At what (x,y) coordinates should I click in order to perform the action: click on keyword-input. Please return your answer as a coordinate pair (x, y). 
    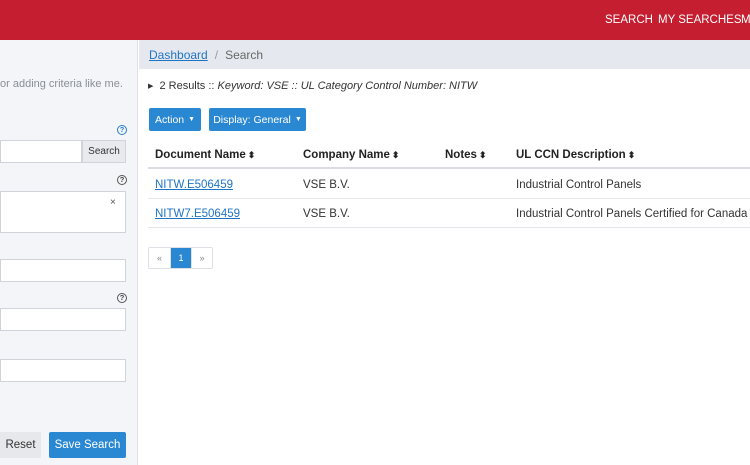
    Looking at the image, I should click on (41, 151).